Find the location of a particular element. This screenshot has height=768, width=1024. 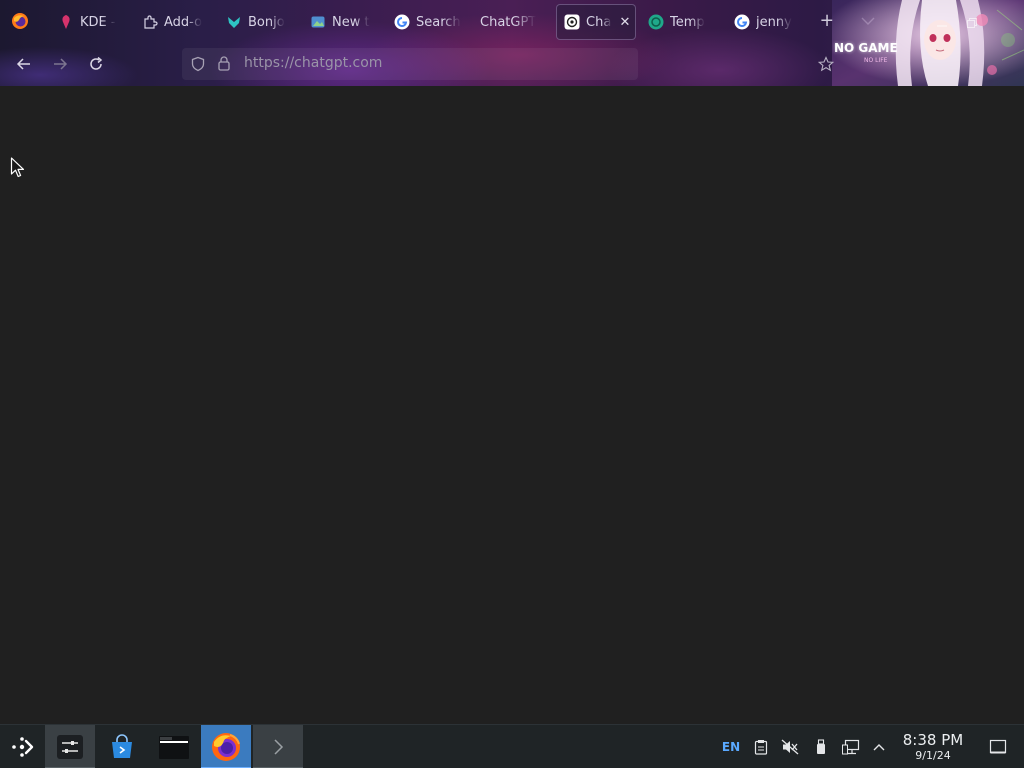

url-bar: https://chatgpt.com is located at coordinates (410, 64).